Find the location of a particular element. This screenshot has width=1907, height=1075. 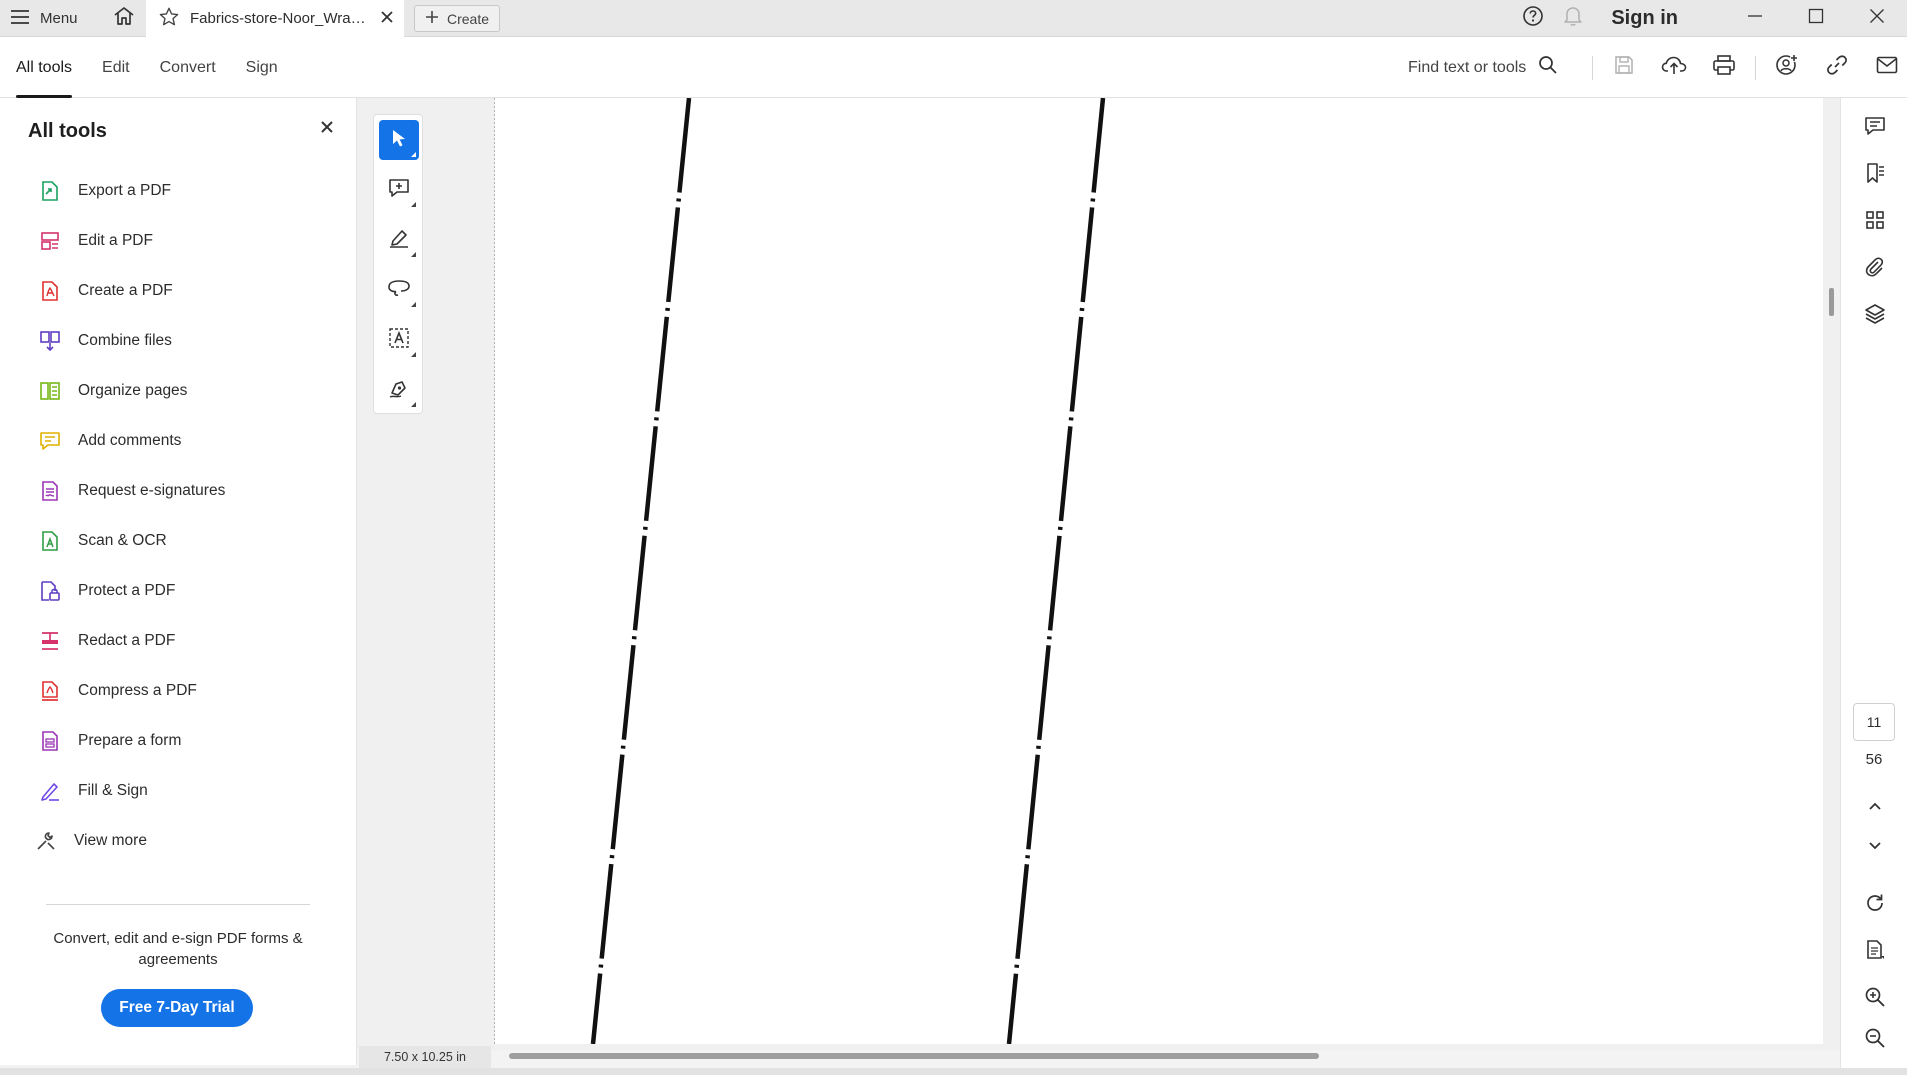

chevron-up-icon is located at coordinates (1875, 808).